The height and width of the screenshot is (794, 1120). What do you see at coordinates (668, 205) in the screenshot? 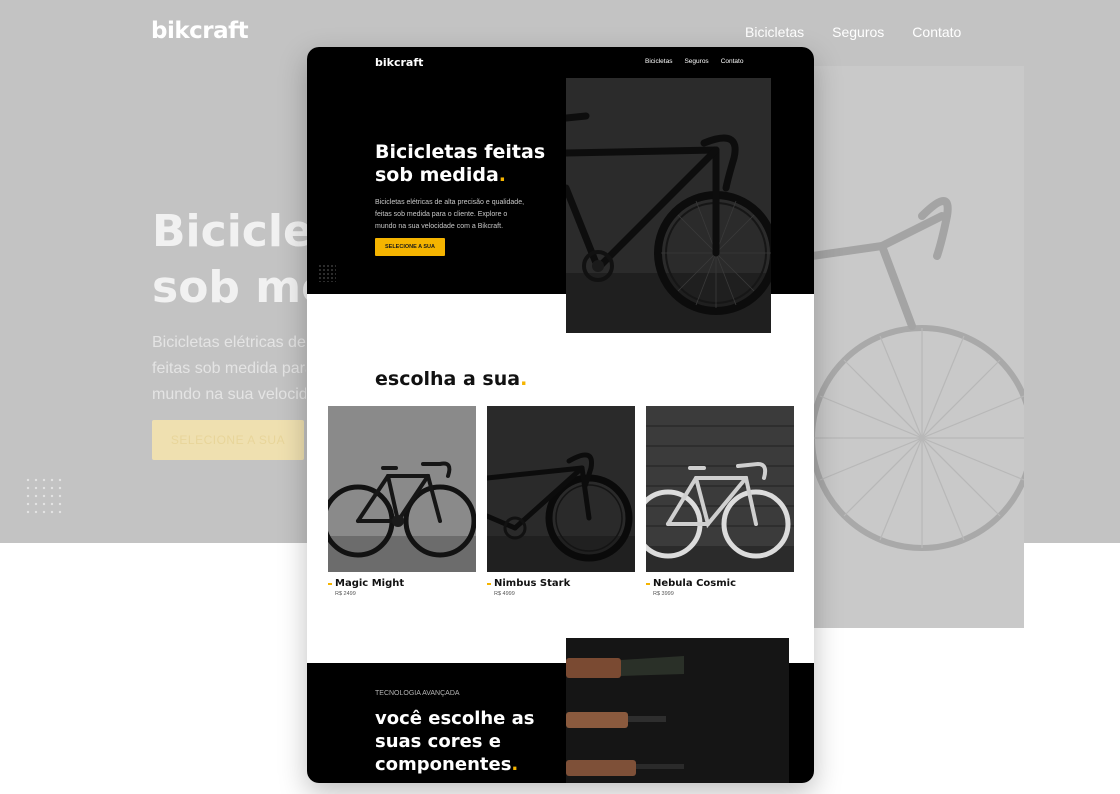
I see `hero-bike-photo` at bounding box center [668, 205].